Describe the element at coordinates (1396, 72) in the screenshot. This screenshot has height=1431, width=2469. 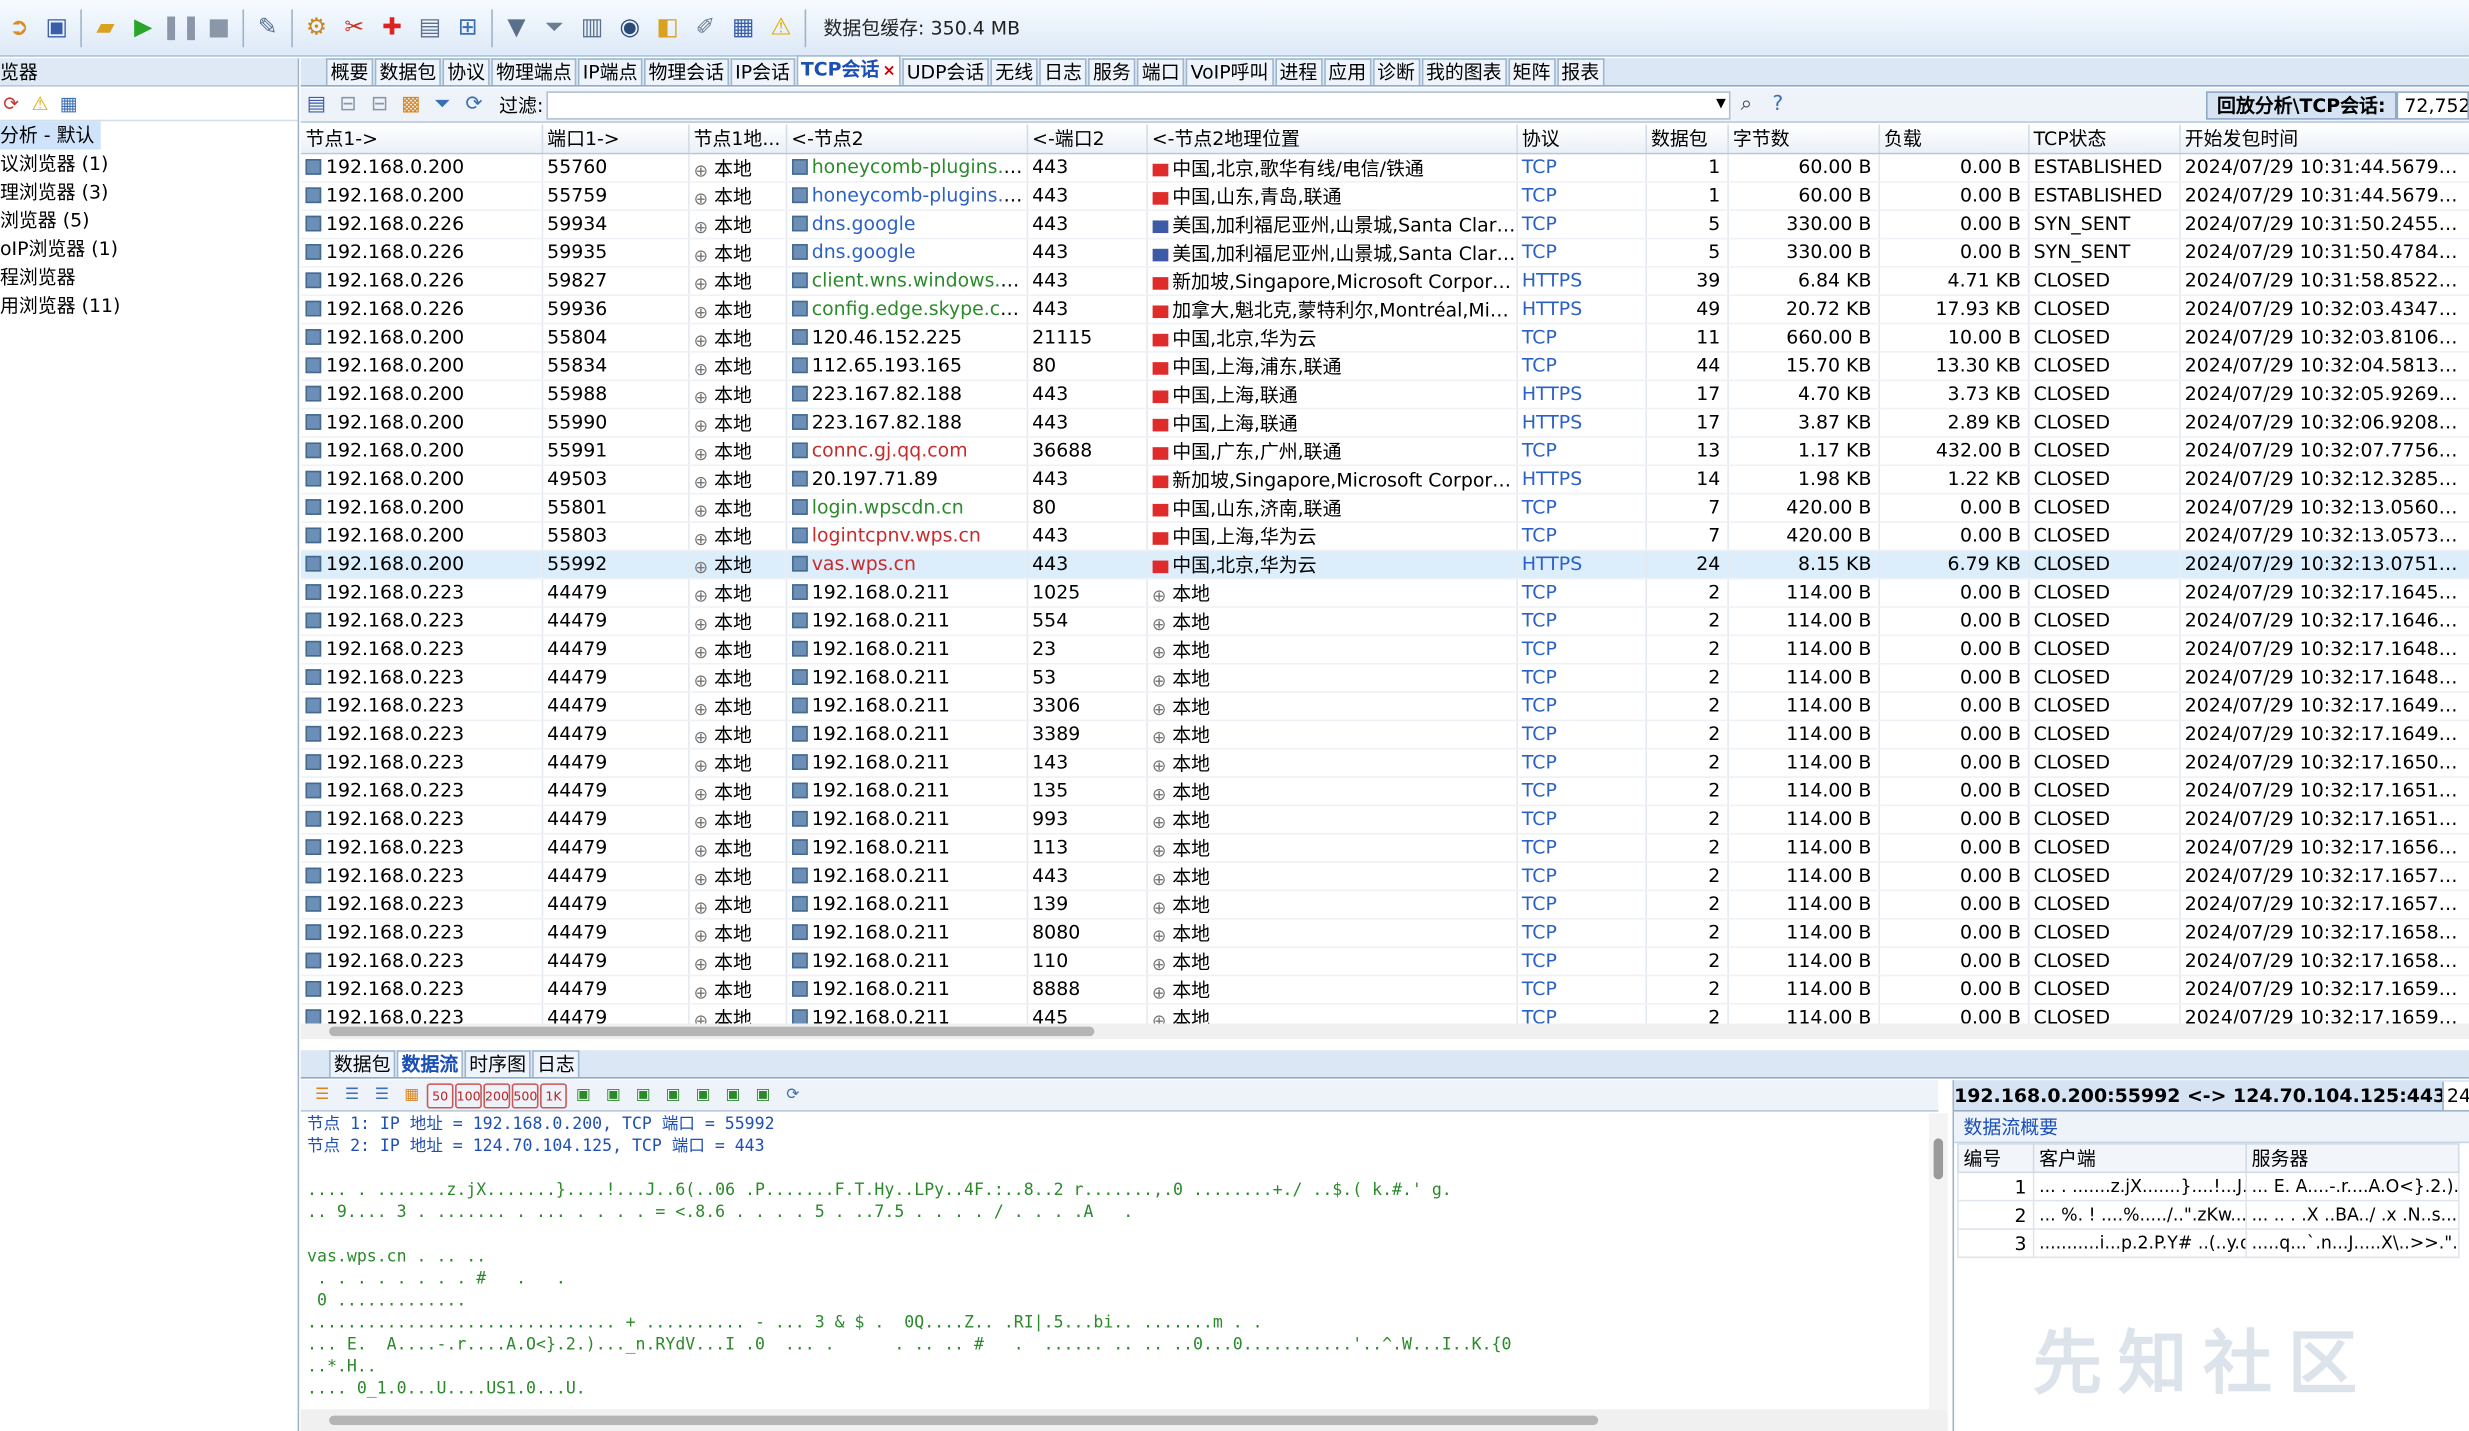
I see `tab-item: 诊断` at that location.